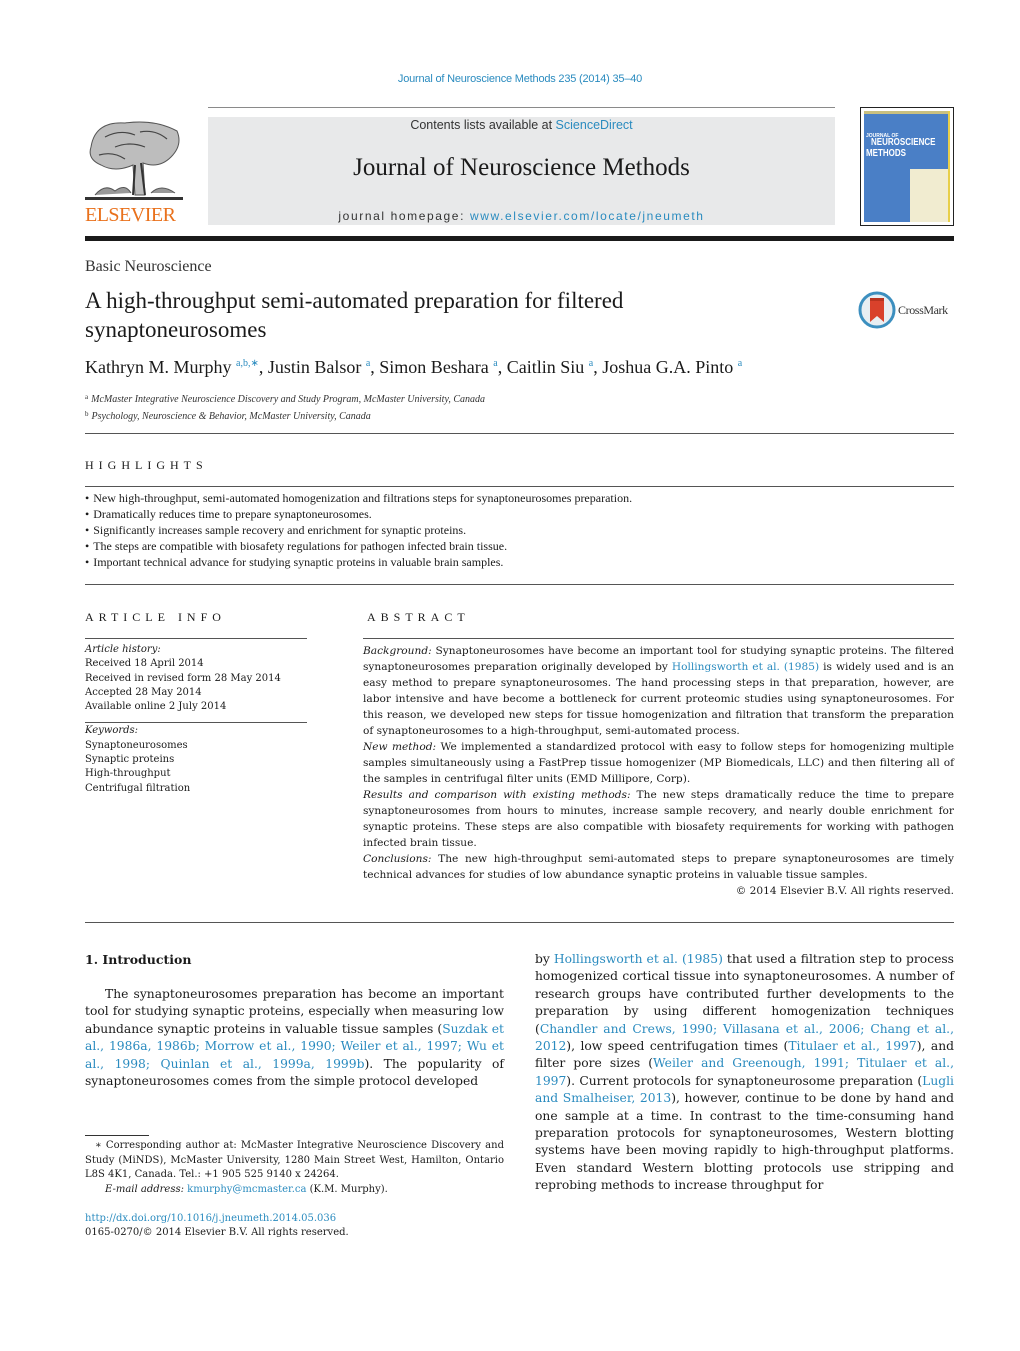 Image resolution: width=1020 pixels, height=1351 pixels. Describe the element at coordinates (130, 215) in the screenshot. I see `elsevier-wordmark: ELSEVIER` at that location.